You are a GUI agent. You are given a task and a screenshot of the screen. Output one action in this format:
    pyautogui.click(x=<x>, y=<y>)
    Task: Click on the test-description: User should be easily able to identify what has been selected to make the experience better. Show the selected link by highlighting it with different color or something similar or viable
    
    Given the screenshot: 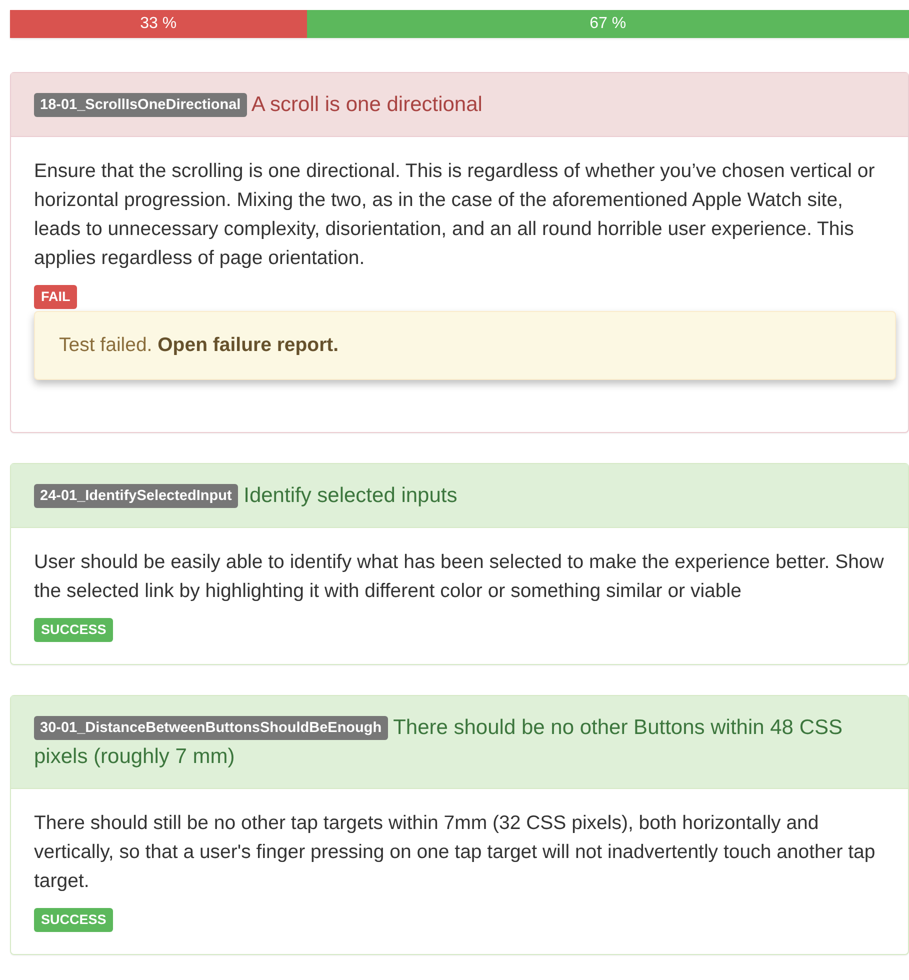 What is the action you would take?
    pyautogui.click(x=459, y=577)
    